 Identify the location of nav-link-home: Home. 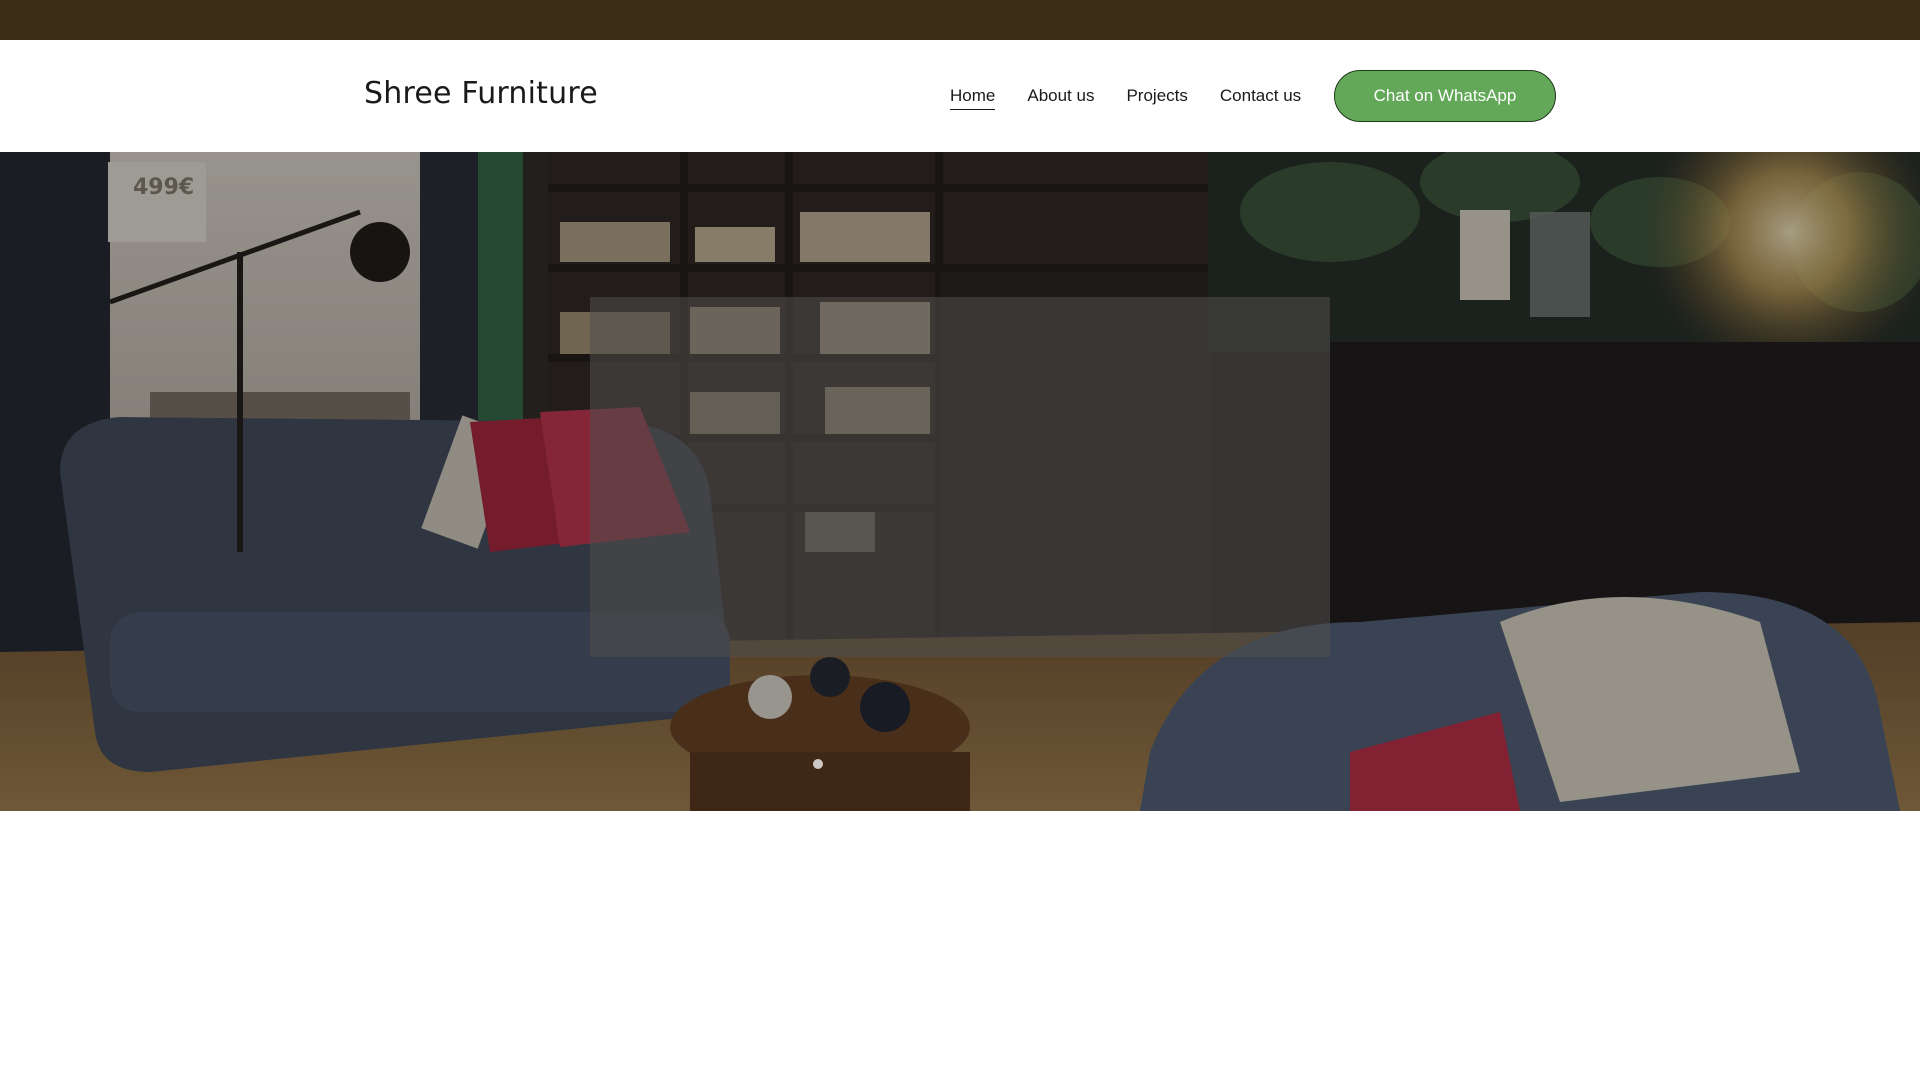
(973, 98).